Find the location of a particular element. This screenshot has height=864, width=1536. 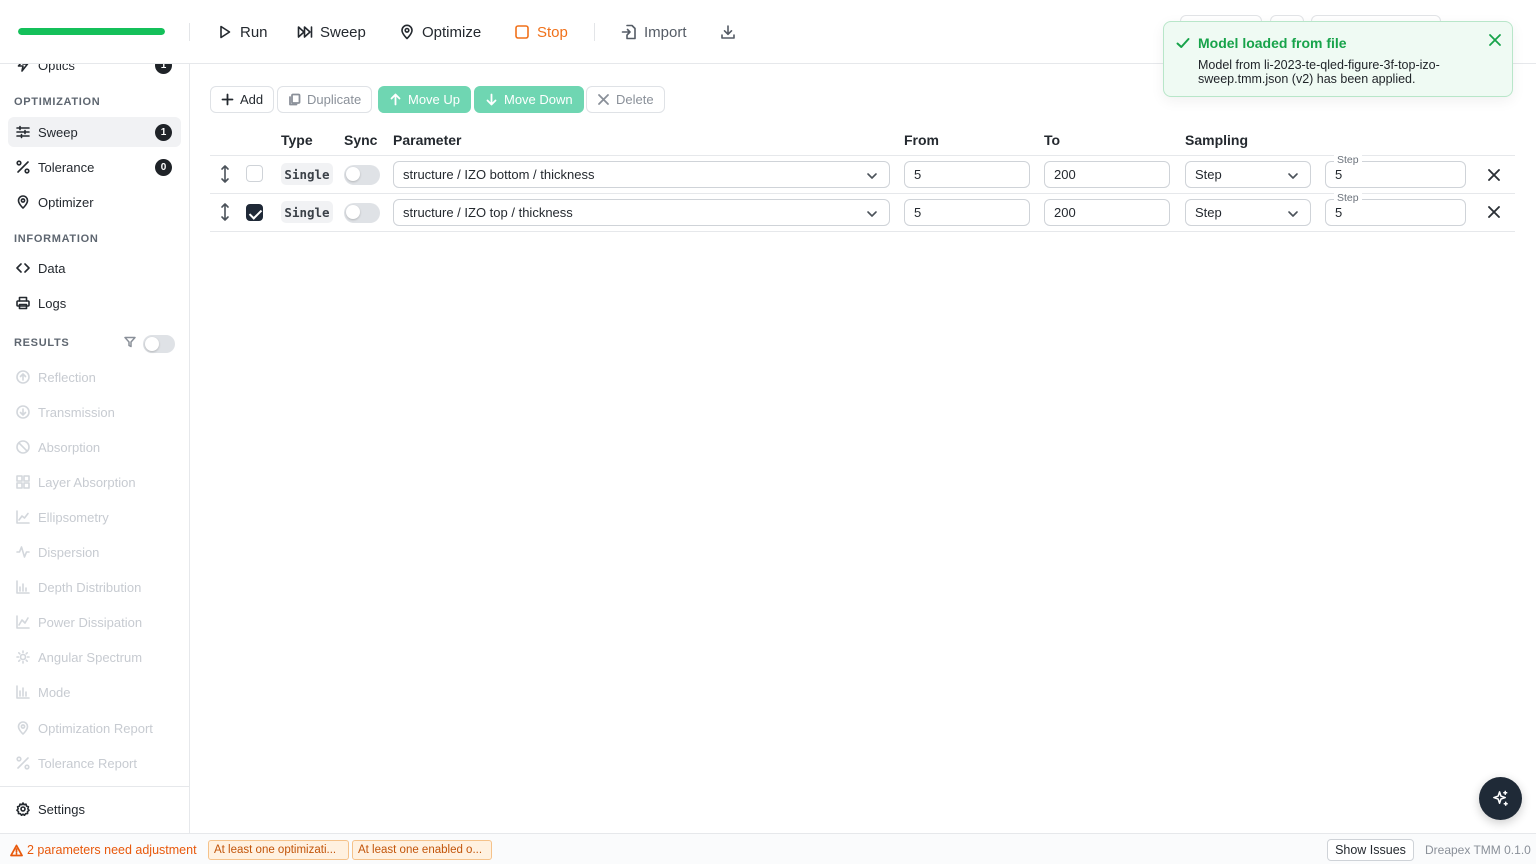

sidebar-item-label: Tolerance Report is located at coordinates (87, 763).